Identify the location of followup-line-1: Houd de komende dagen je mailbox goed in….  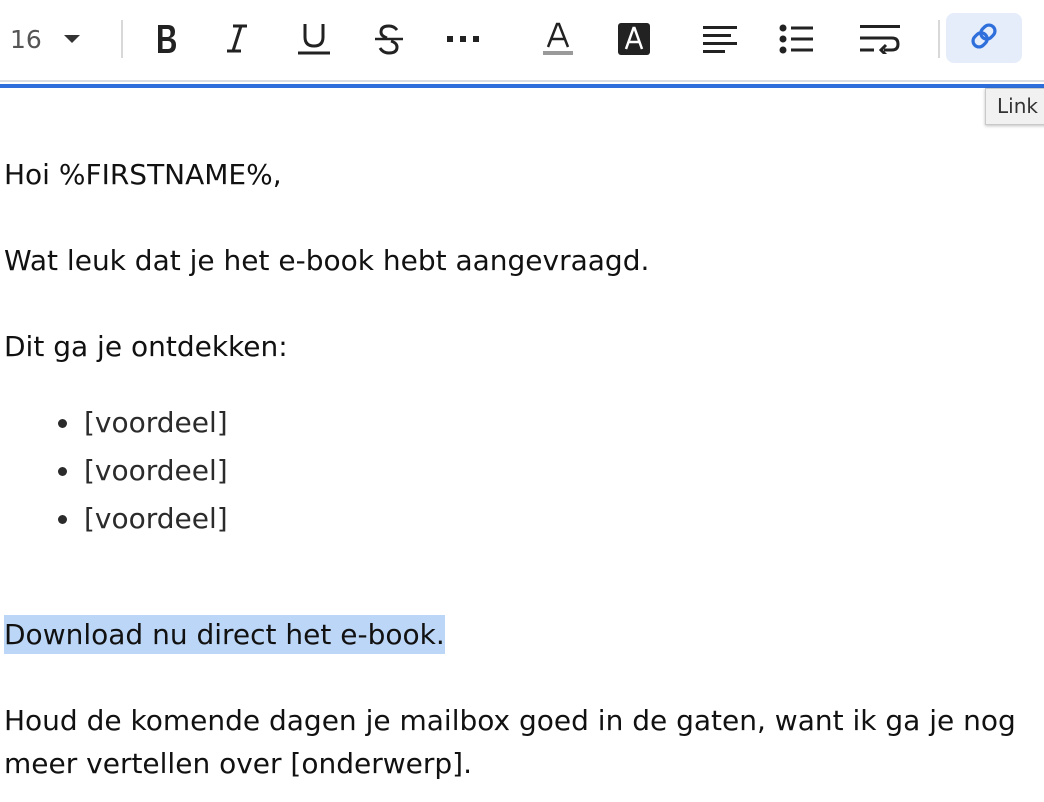
(510, 720).